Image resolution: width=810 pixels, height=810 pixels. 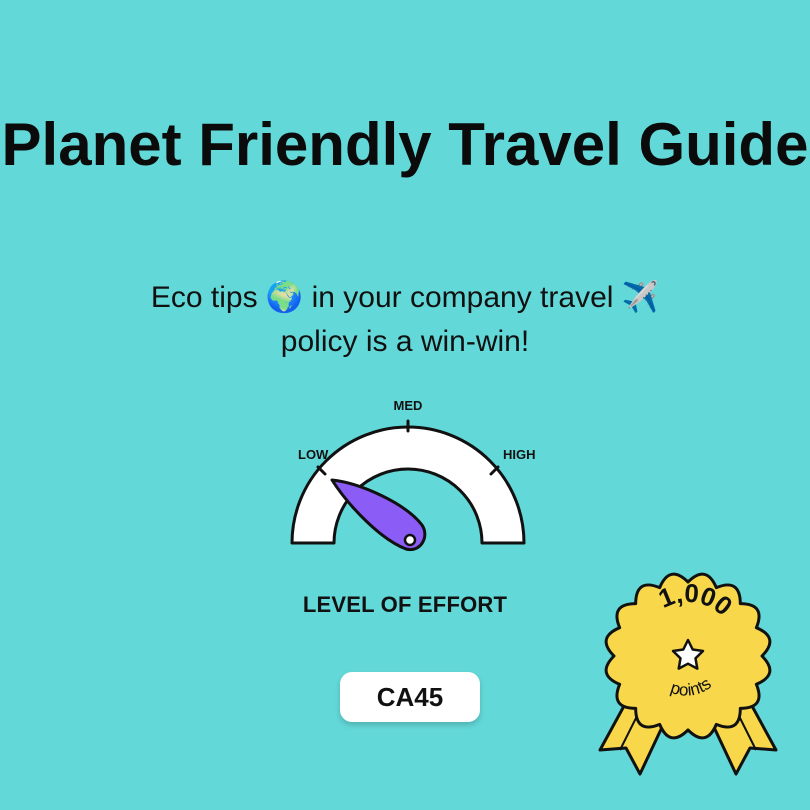 I want to click on globe-icon: 🌍, so click(x=284, y=297).